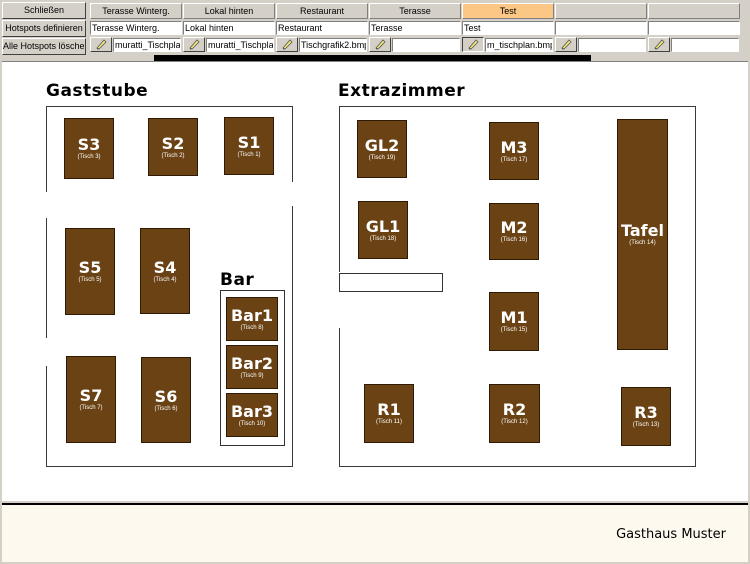  I want to click on table-name: S7, so click(91, 395).